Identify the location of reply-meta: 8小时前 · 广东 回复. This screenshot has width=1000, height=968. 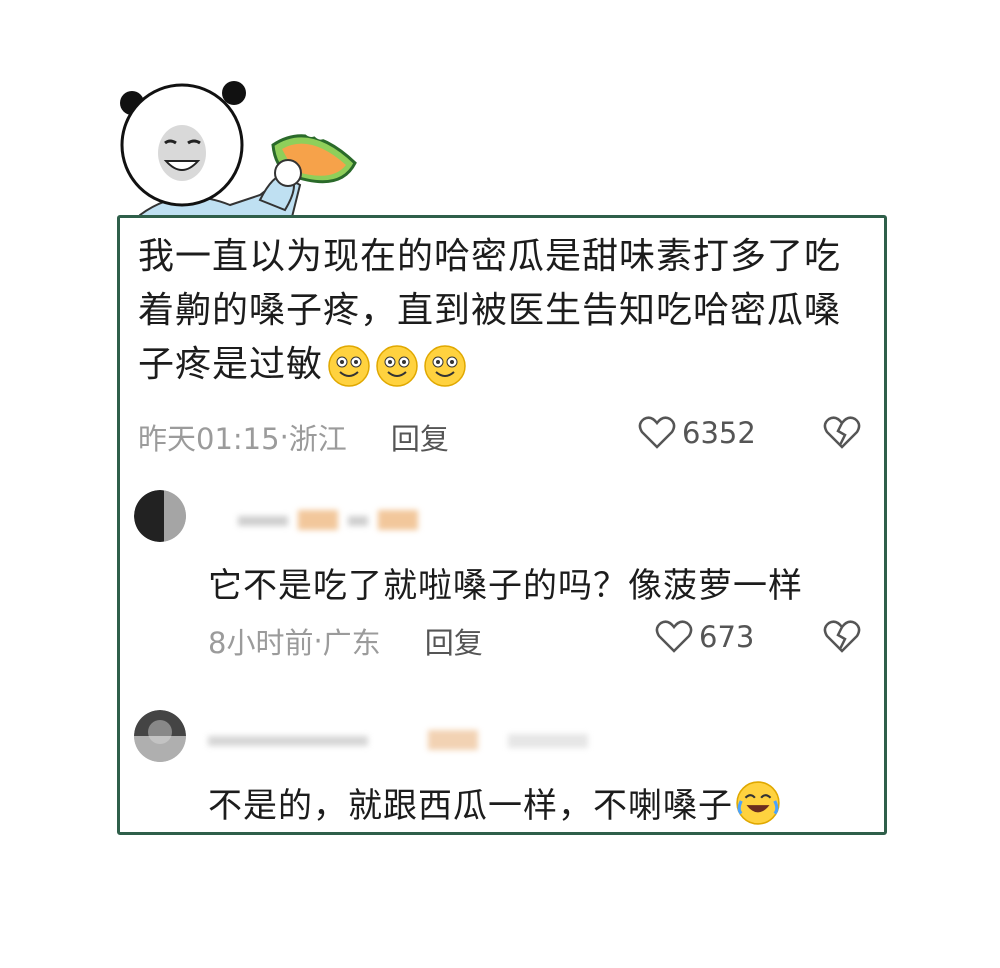
(345, 641).